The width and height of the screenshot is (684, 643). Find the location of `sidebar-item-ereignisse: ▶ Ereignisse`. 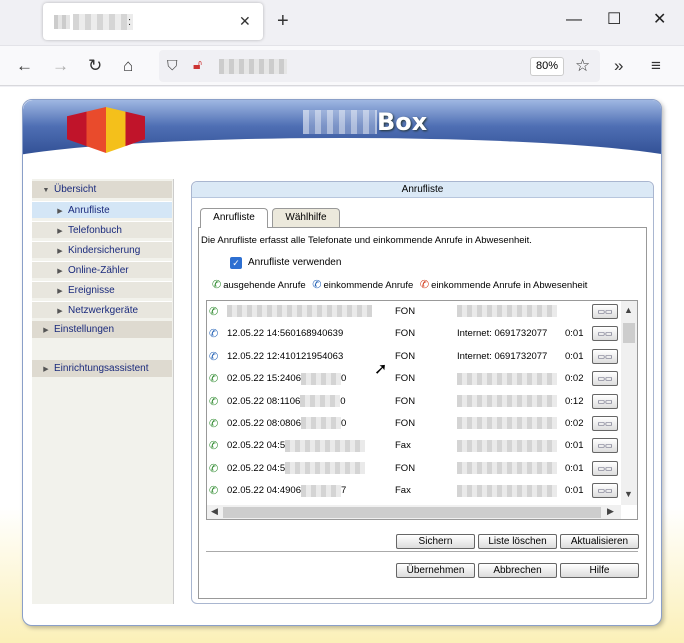

sidebar-item-ereignisse: ▶ Ereignisse is located at coordinates (102, 289).